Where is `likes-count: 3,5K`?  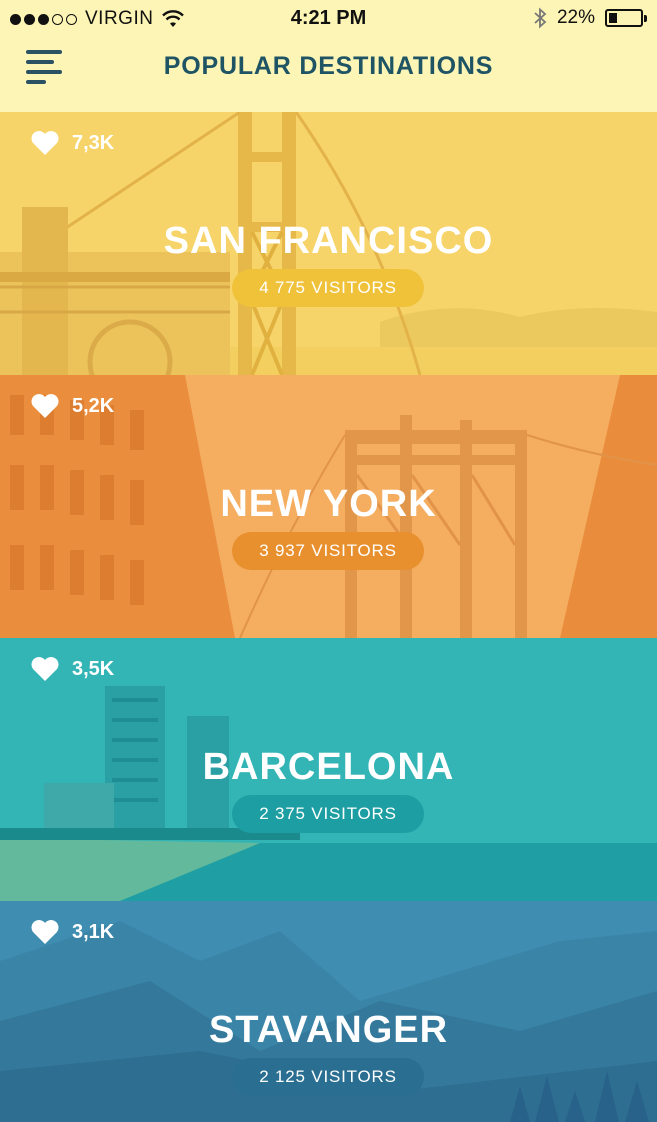
likes-count: 3,5K is located at coordinates (72, 669).